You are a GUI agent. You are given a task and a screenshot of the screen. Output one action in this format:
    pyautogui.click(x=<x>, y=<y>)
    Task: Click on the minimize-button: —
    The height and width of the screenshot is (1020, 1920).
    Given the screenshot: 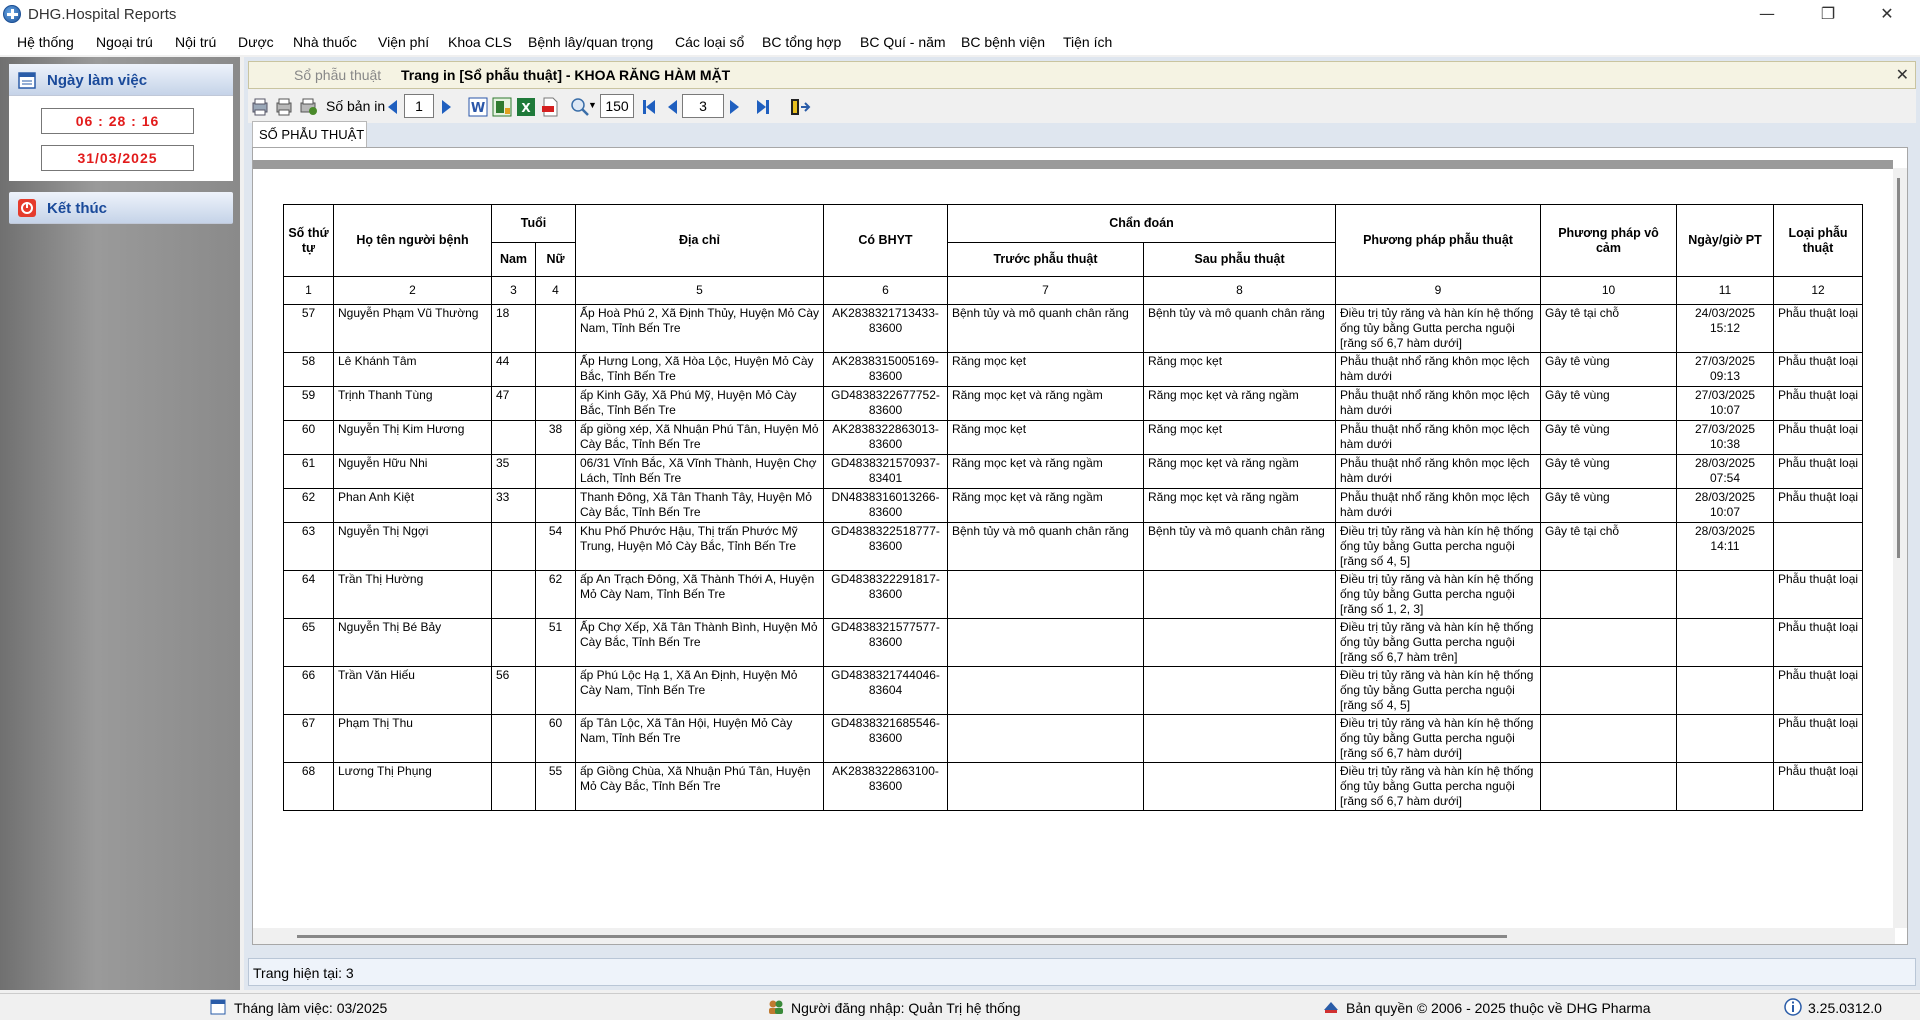 What is the action you would take?
    pyautogui.click(x=1767, y=14)
    